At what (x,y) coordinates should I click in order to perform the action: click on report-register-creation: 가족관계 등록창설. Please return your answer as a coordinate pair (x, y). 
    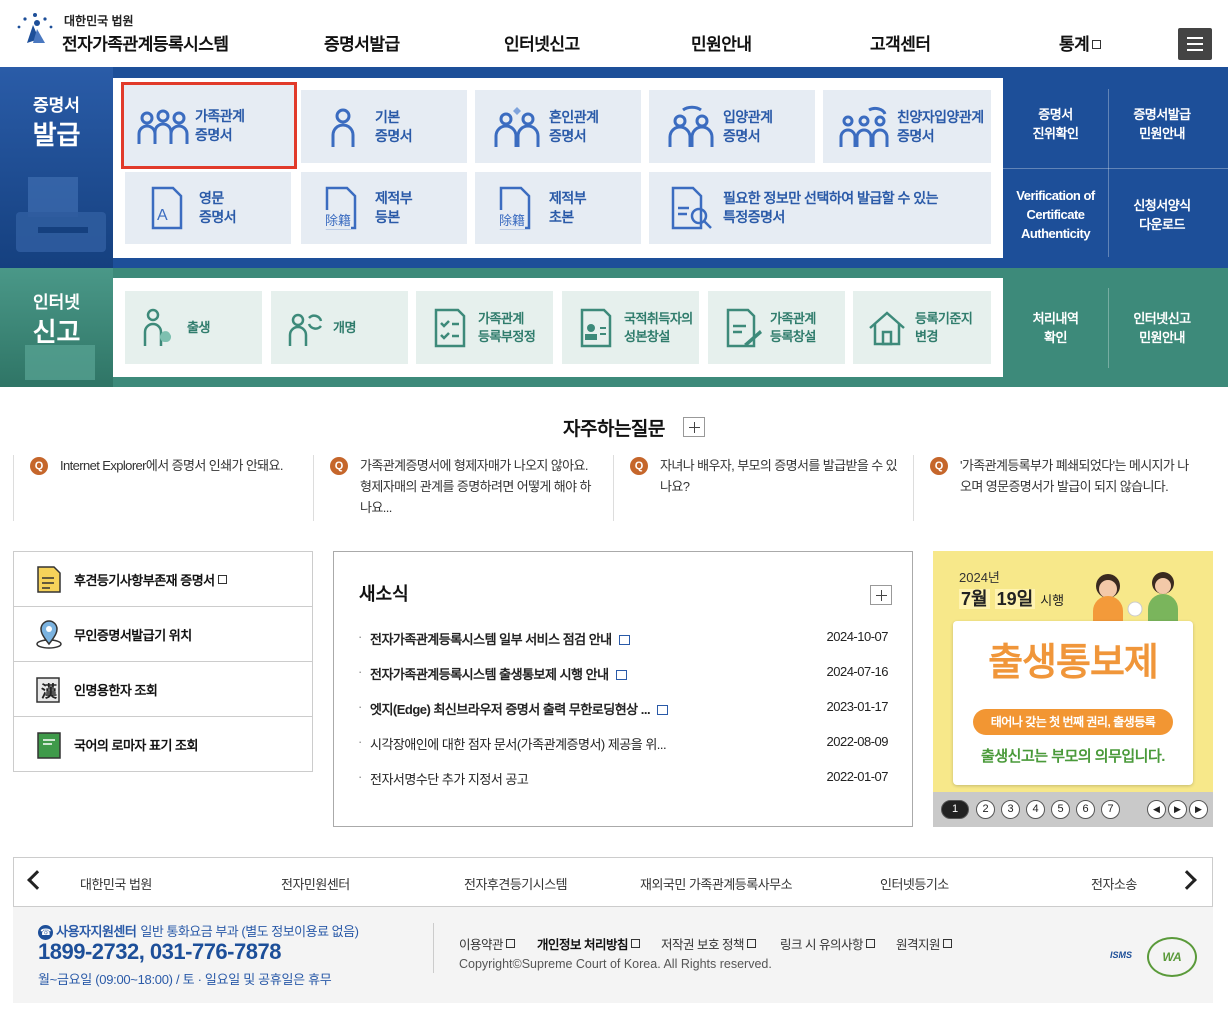
    Looking at the image, I should click on (776, 327).